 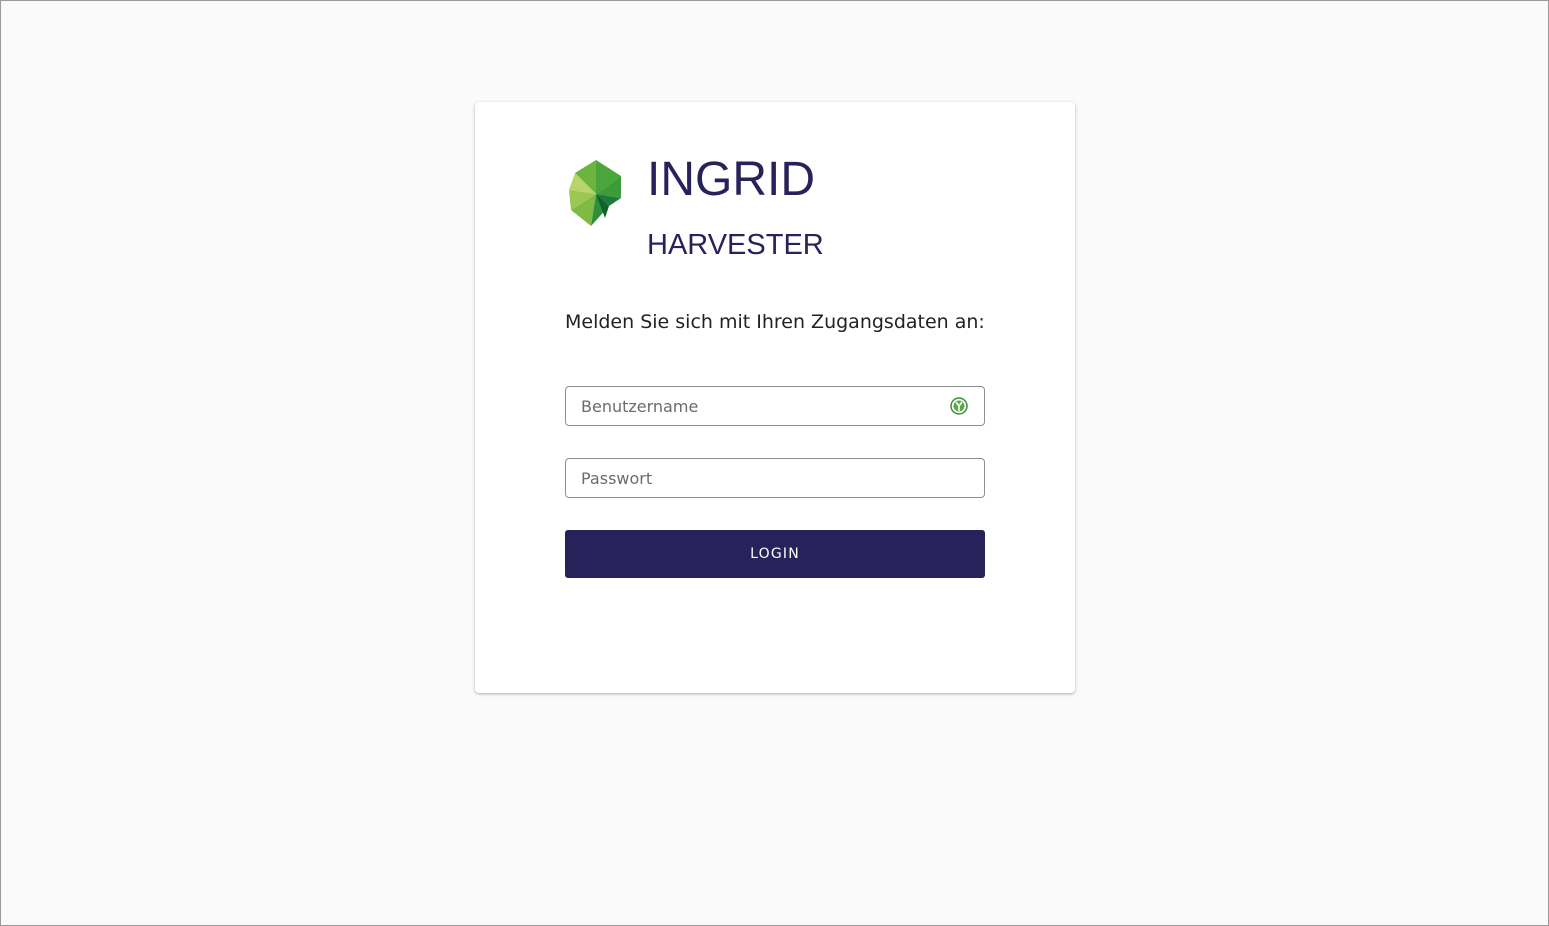 I want to click on password-manager-icon, so click(x=959, y=406).